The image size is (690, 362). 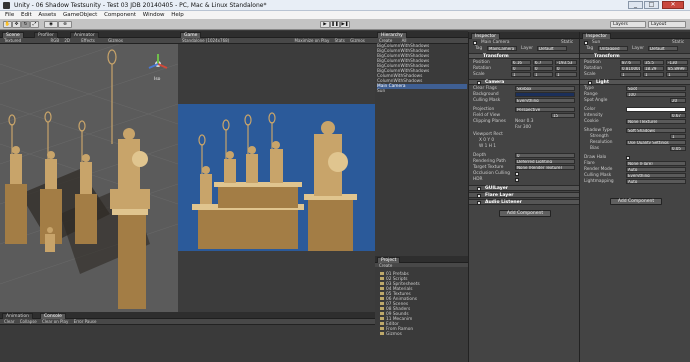 I want to click on minimize-button: _, so click(x=635, y=5).